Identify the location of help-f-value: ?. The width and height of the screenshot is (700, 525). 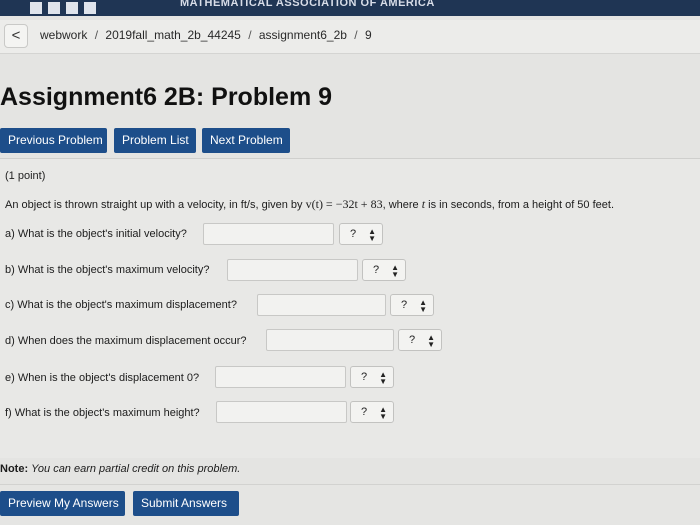
(364, 412).